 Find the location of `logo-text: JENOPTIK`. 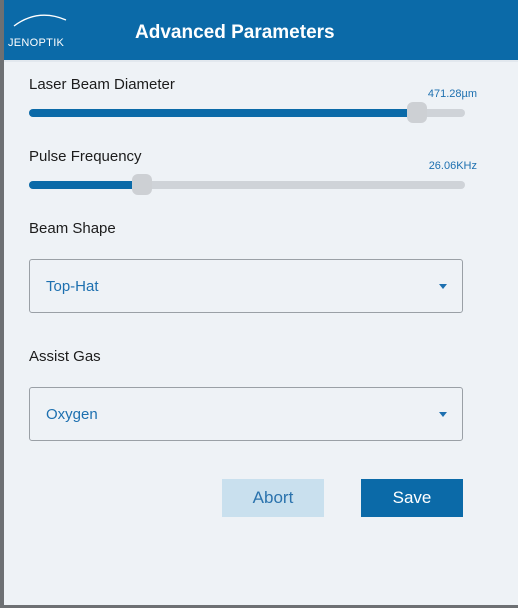

logo-text: JENOPTIK is located at coordinates (36, 43).